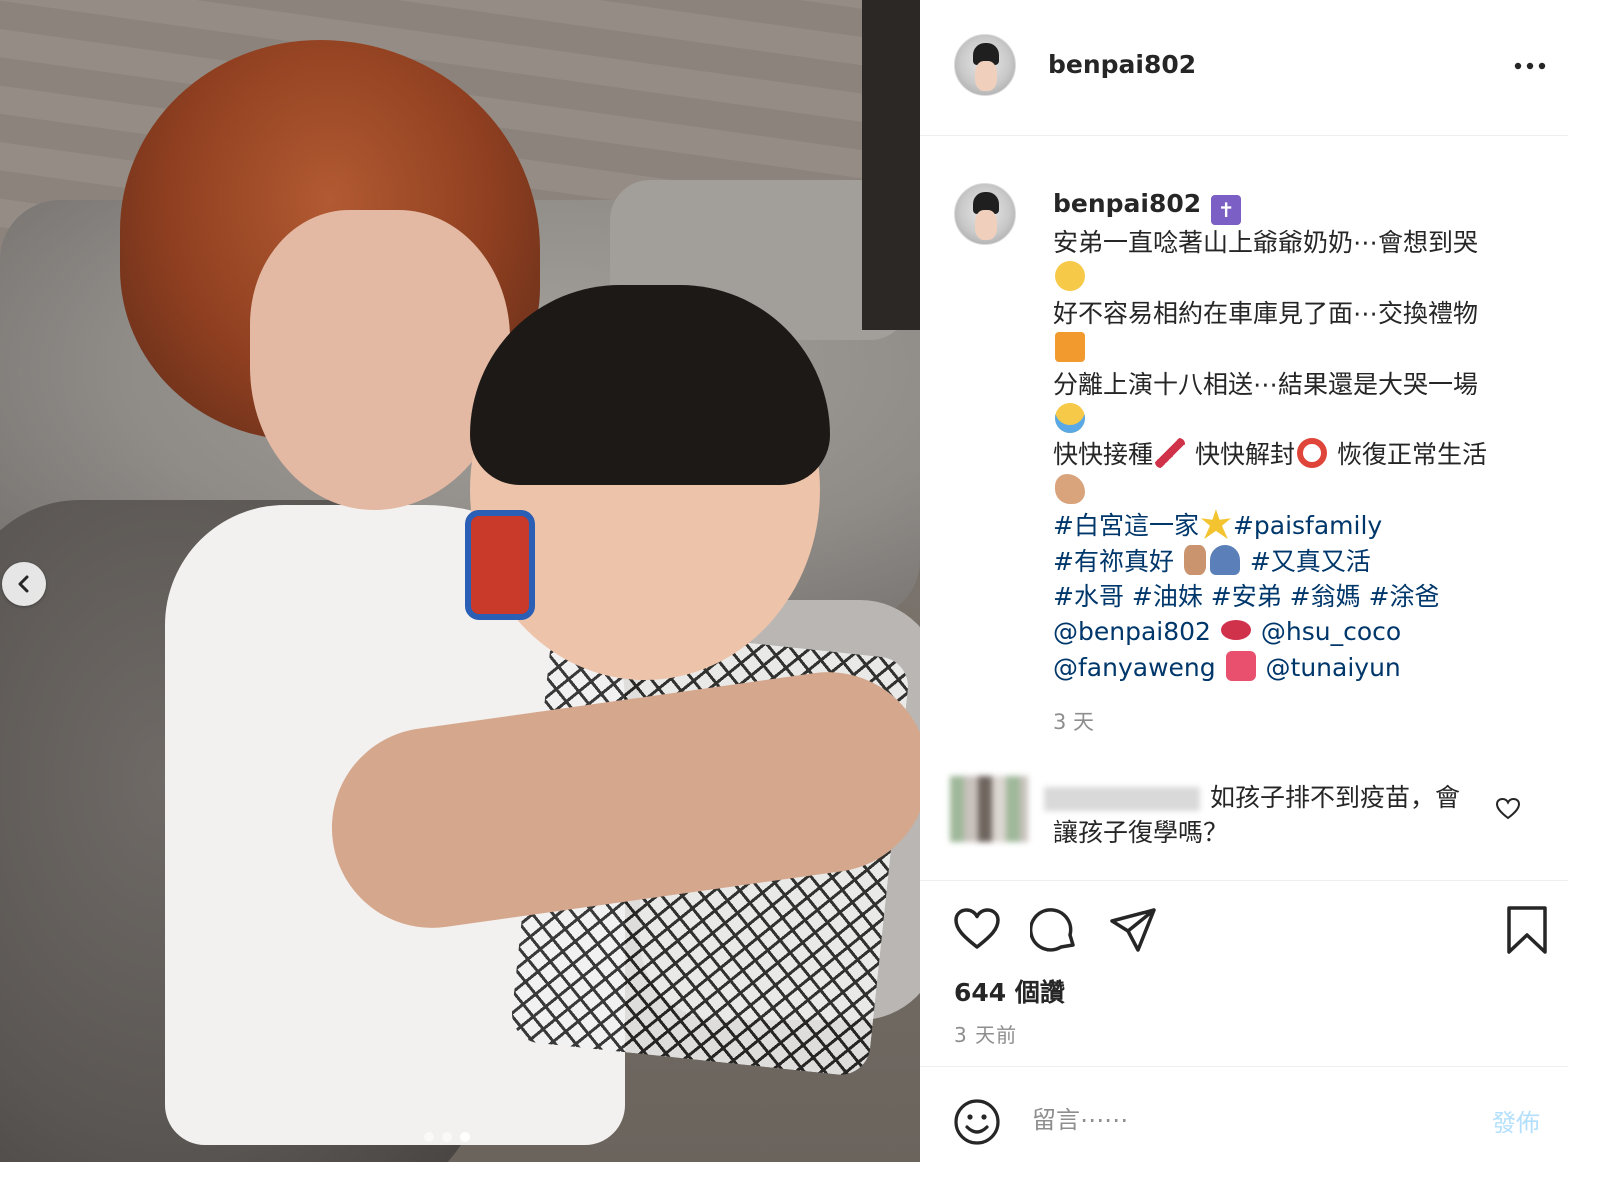  Describe the element at coordinates (465, 1137) in the screenshot. I see `carousel-dot-active` at that location.